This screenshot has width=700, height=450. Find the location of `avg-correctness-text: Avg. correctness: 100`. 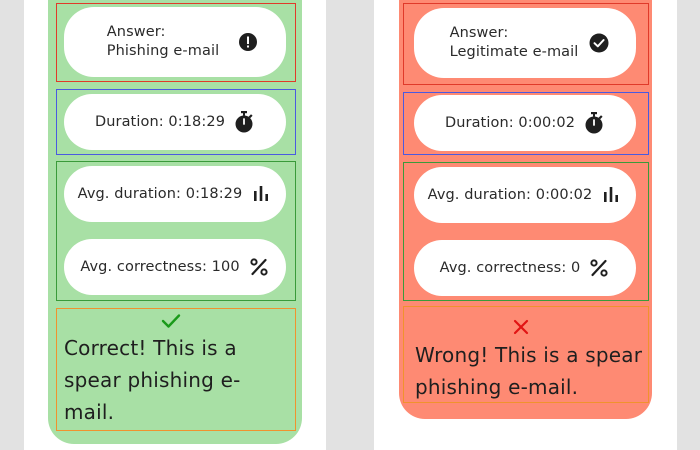

avg-correctness-text: Avg. correctness: 100 is located at coordinates (160, 266).